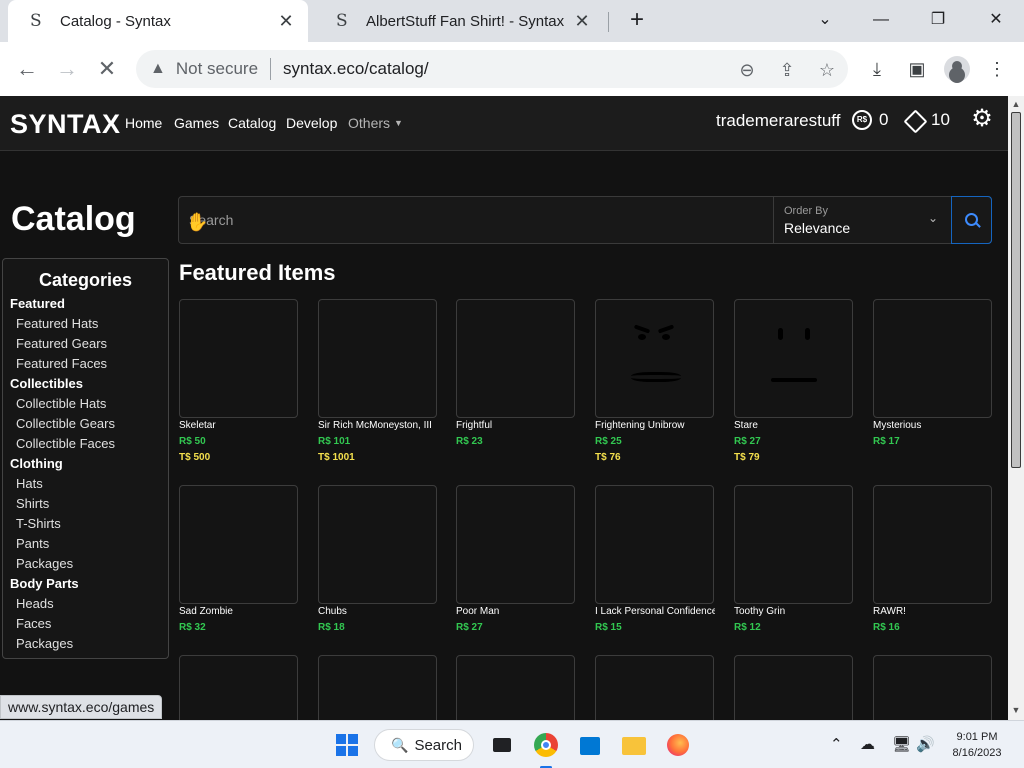  What do you see at coordinates (982, 119) in the screenshot?
I see `settings-gear-icon: ⚙` at bounding box center [982, 119].